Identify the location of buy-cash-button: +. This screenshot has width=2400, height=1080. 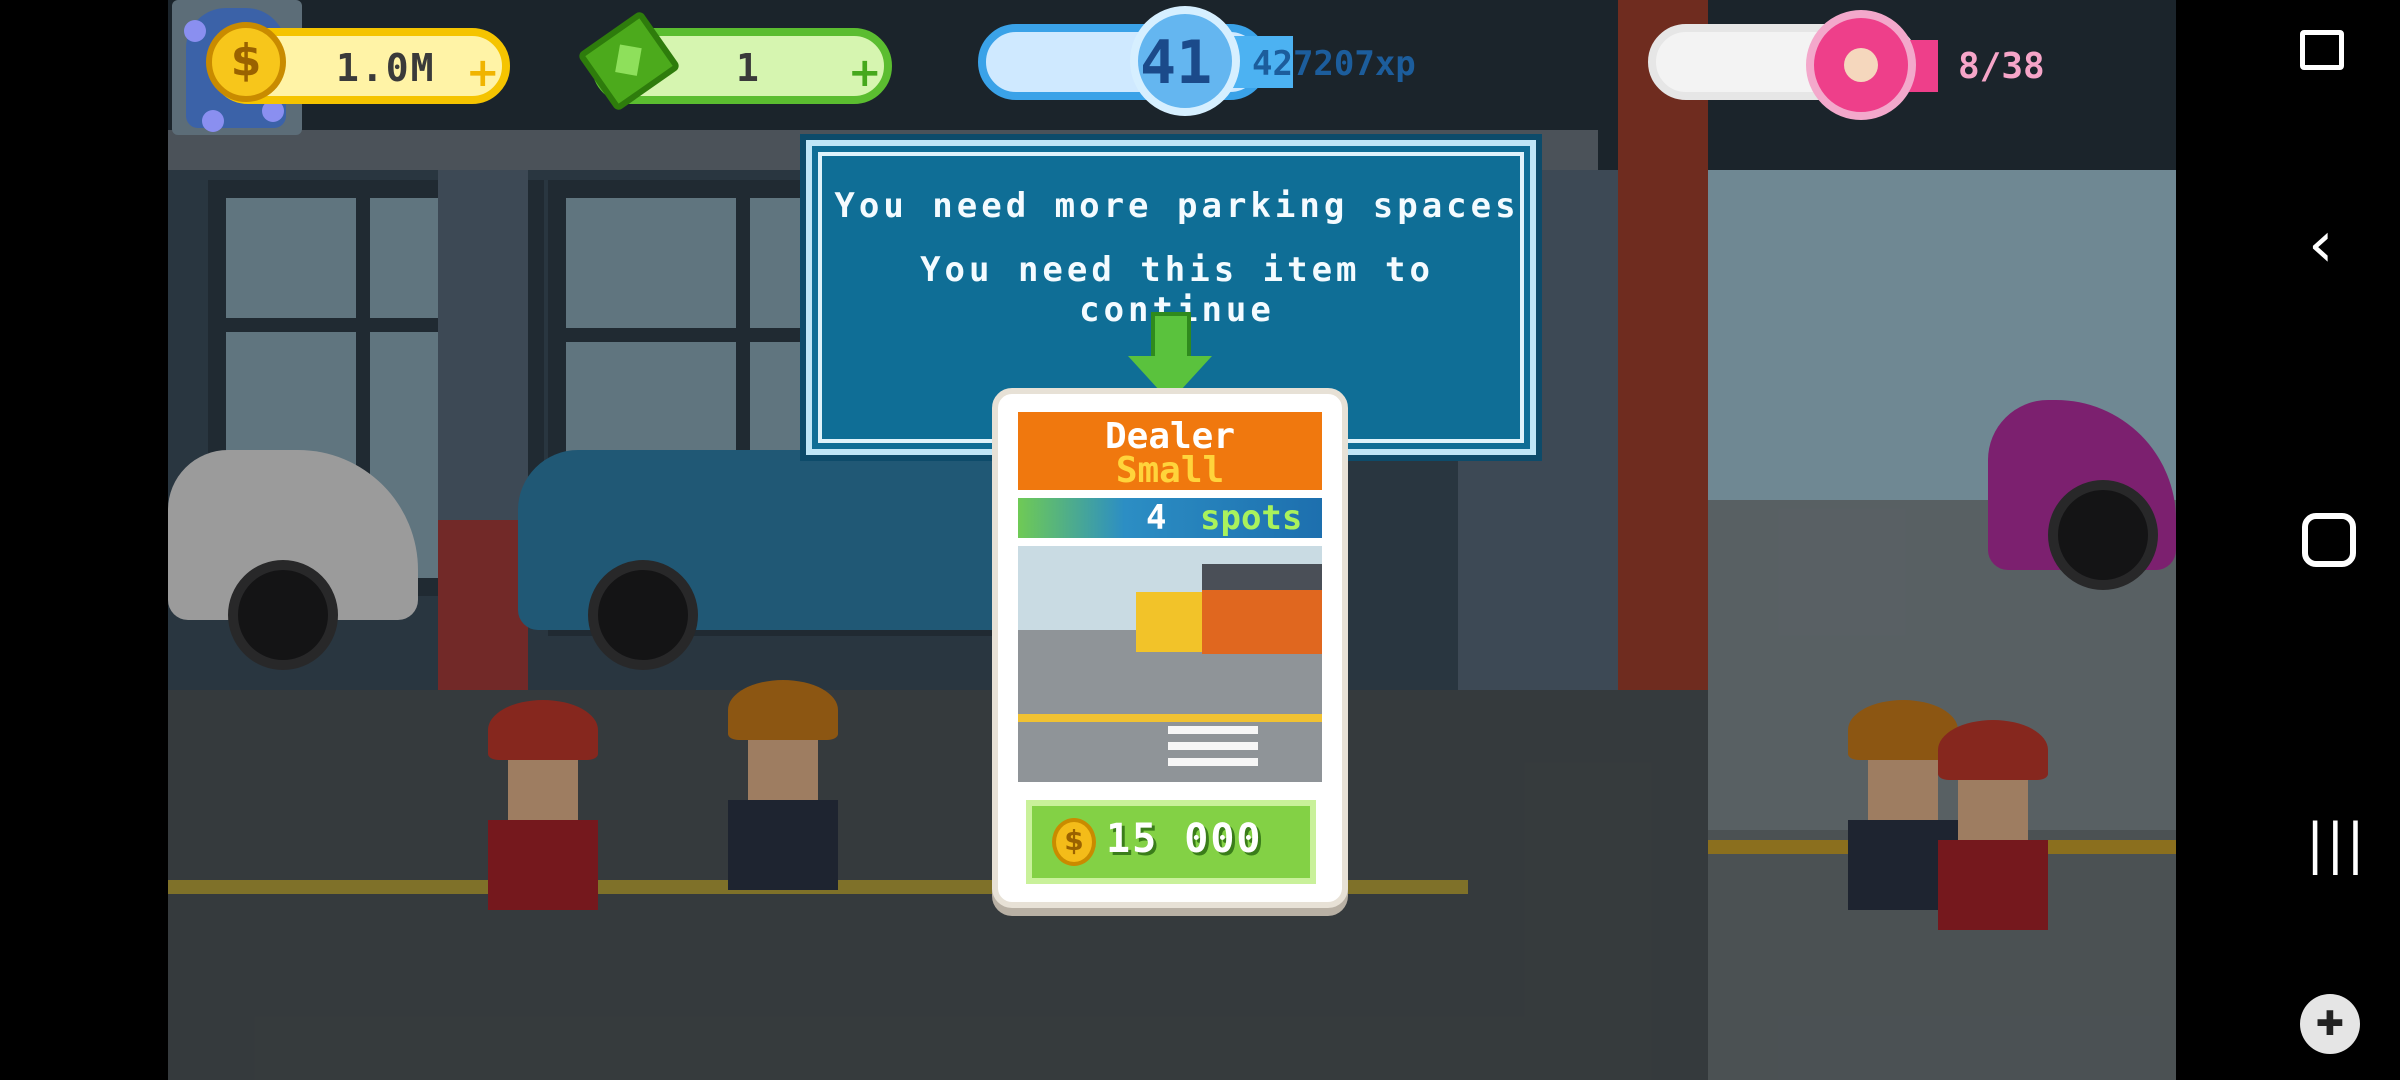
(865, 73).